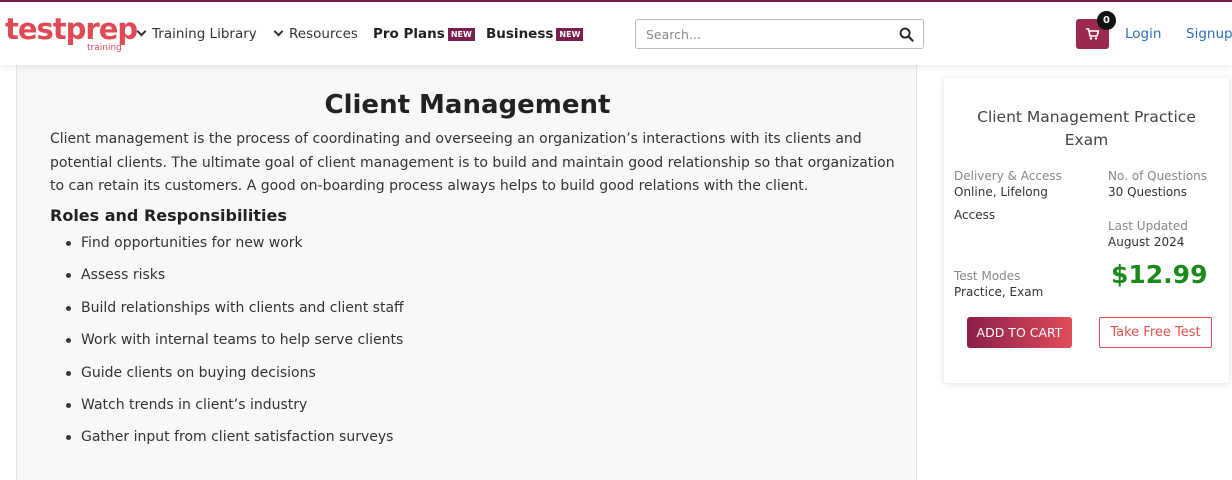  What do you see at coordinates (987, 276) in the screenshot?
I see `test-modes-label: Test Modes` at bounding box center [987, 276].